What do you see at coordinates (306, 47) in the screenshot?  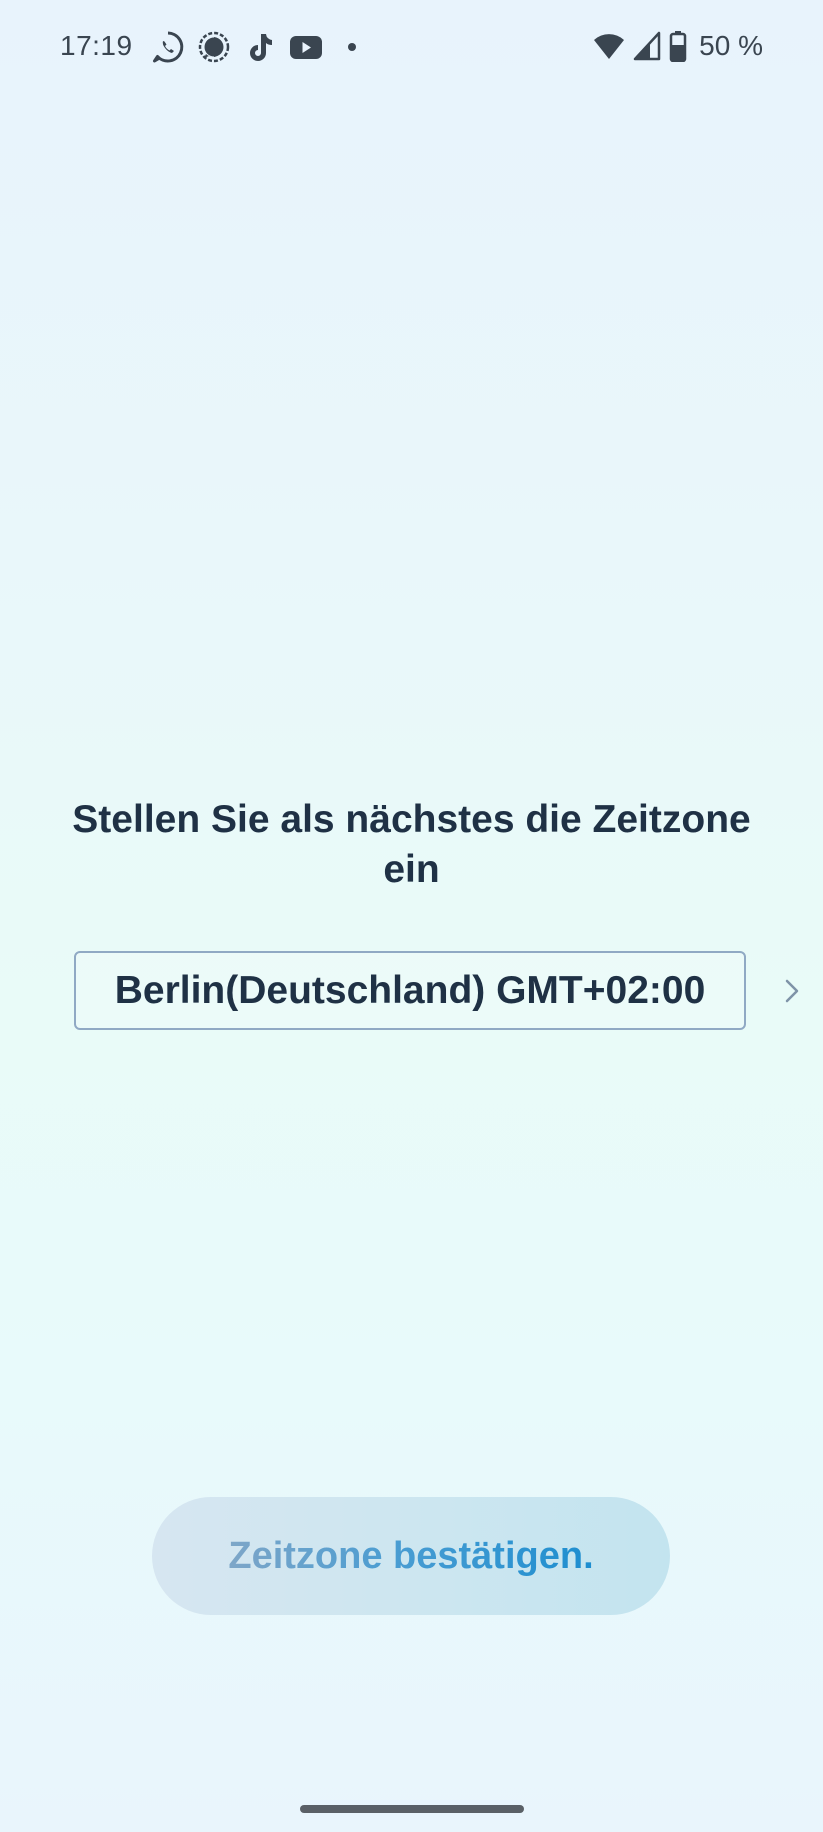 I see `youtube-icon` at bounding box center [306, 47].